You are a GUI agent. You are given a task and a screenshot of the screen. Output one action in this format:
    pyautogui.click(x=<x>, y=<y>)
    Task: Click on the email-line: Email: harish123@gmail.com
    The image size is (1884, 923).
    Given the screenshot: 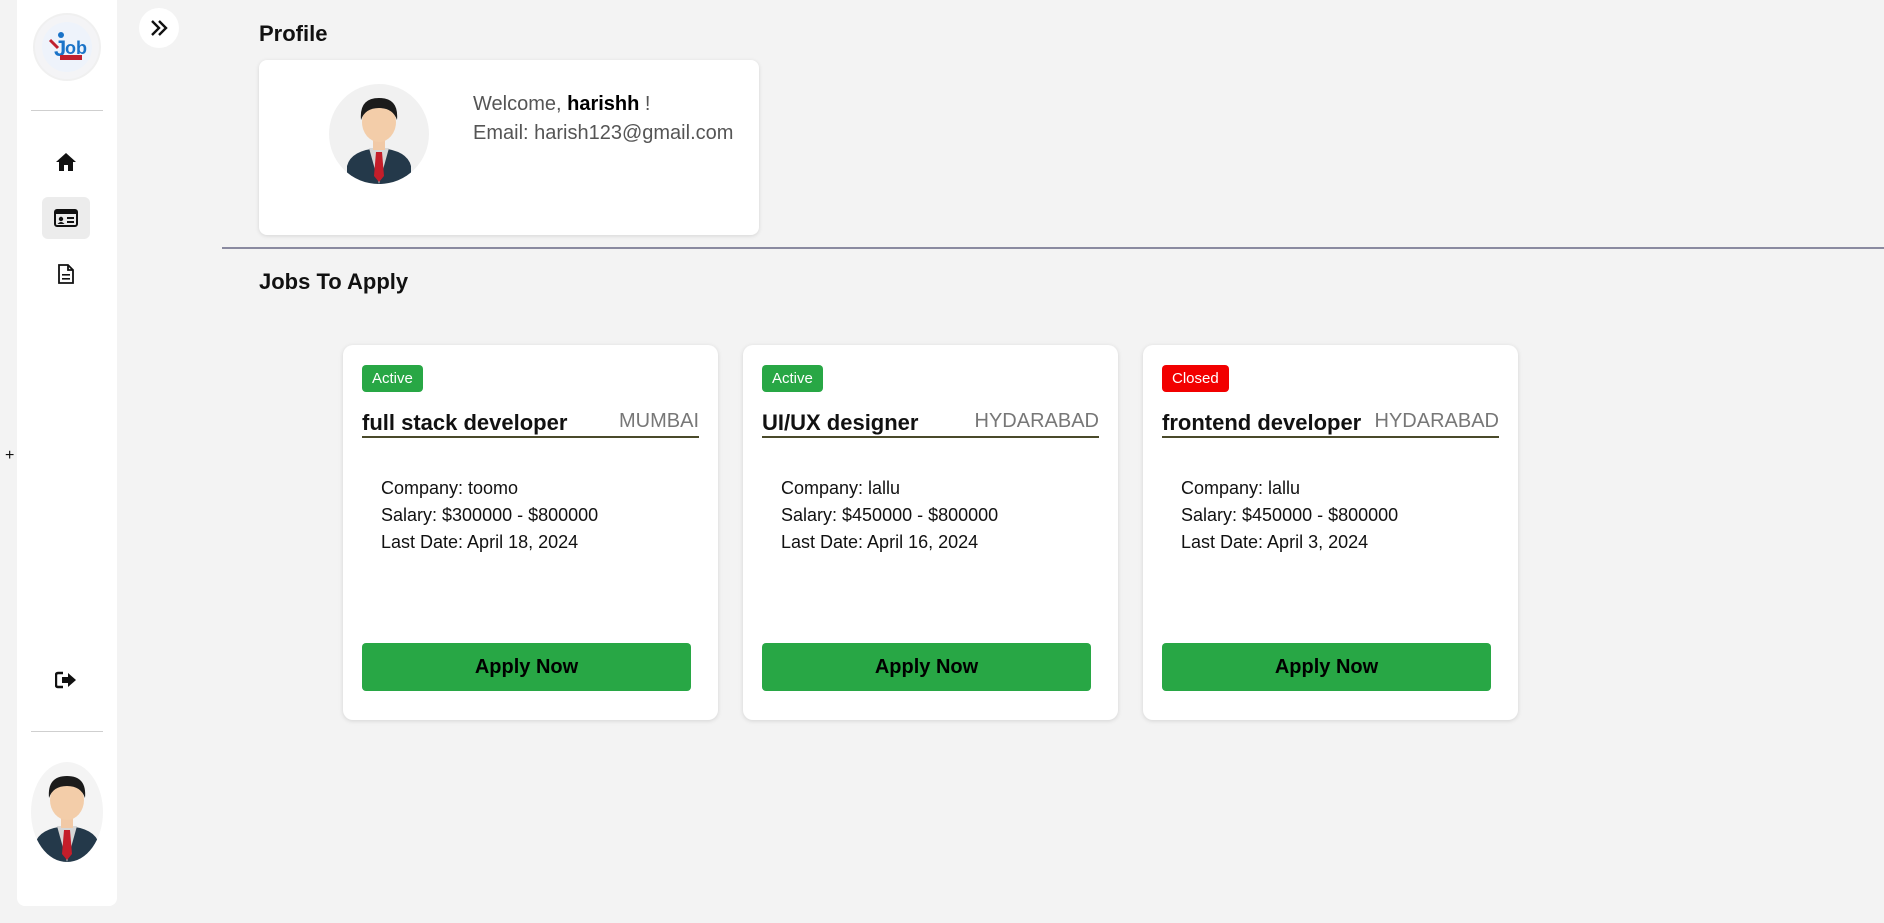 What is the action you would take?
    pyautogui.click(x=603, y=133)
    